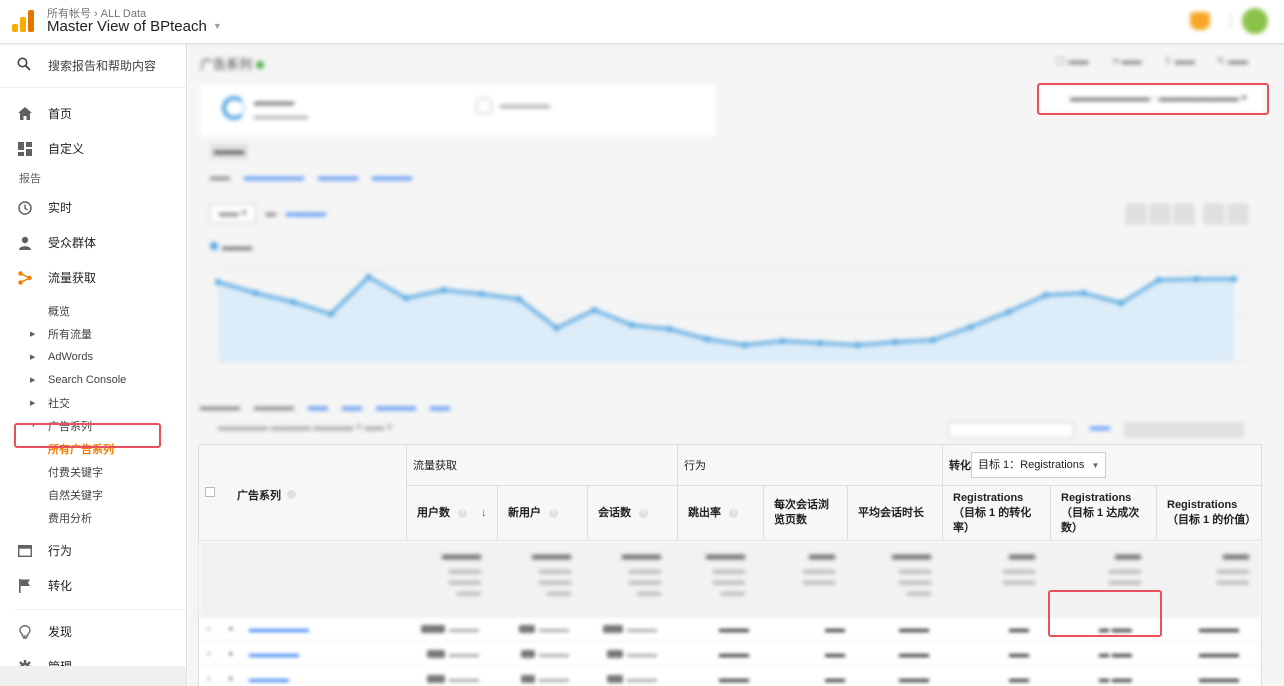 The height and width of the screenshot is (686, 1284). Describe the element at coordinates (291, 494) in the screenshot. I see `help-icon` at that location.